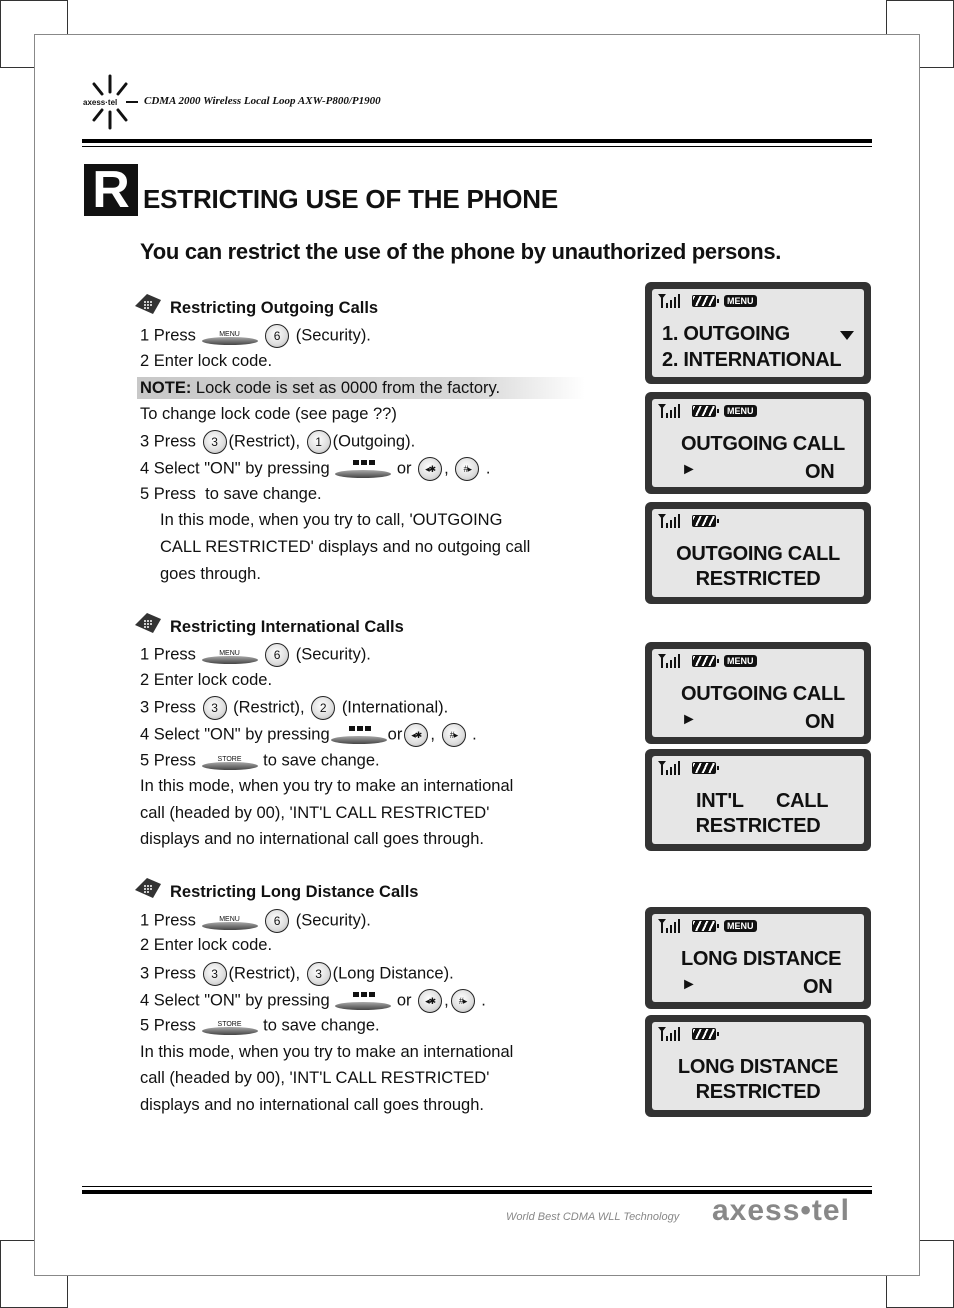 Image resolution: width=954 pixels, height=1308 pixels. Describe the element at coordinates (820, 722) in the screenshot. I see `lcd-value: ON` at that location.